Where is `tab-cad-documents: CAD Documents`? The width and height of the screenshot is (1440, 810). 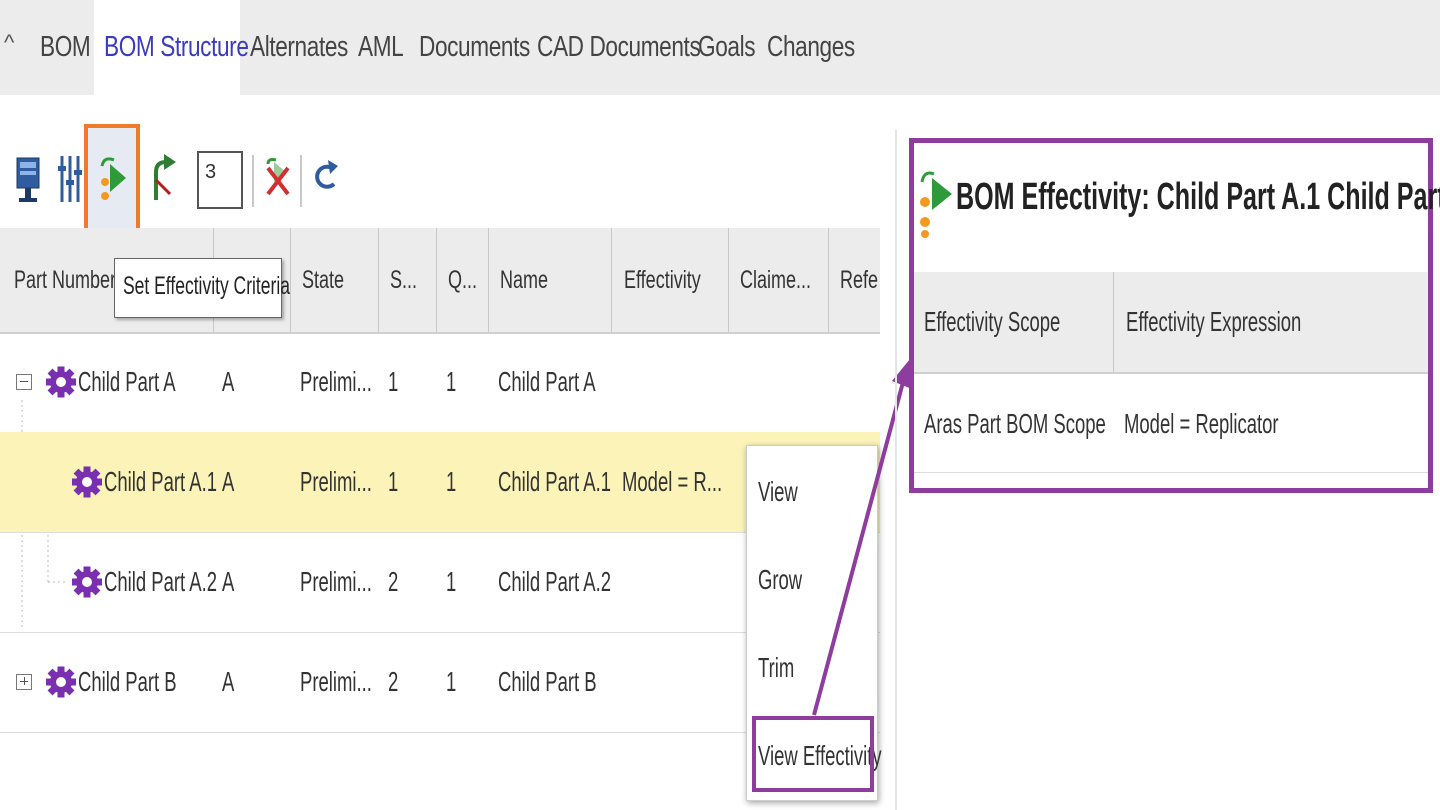
tab-cad-documents: CAD Documents is located at coordinates (619, 47).